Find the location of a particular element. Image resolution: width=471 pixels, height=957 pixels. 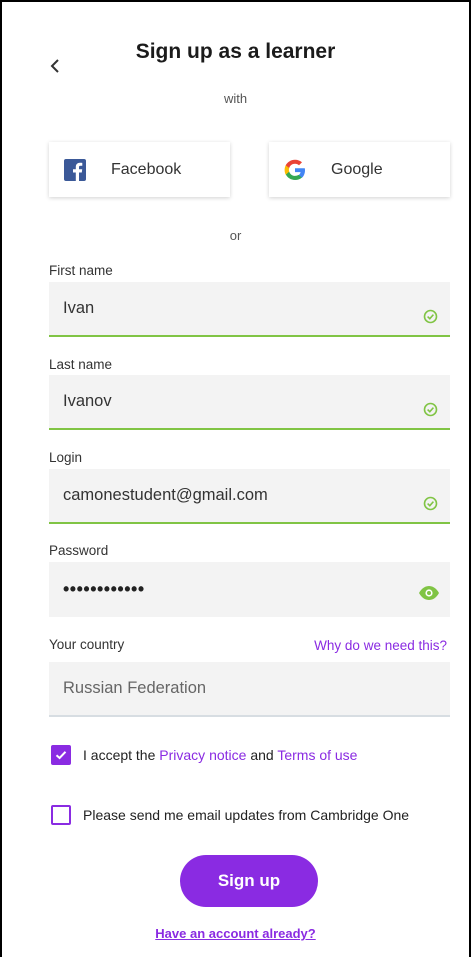

first-name-value: Ivan is located at coordinates (79, 308).